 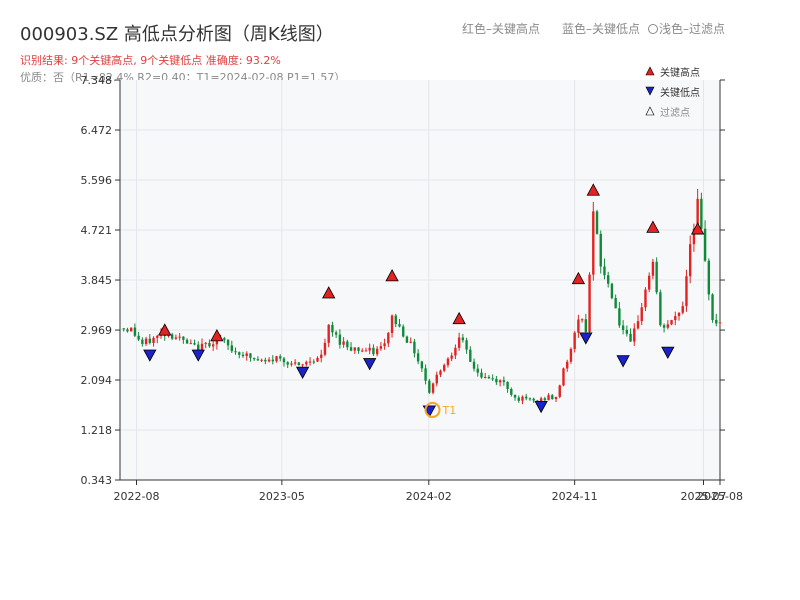 I want to click on legend-high-label: 关键高点, so click(x=680, y=72).